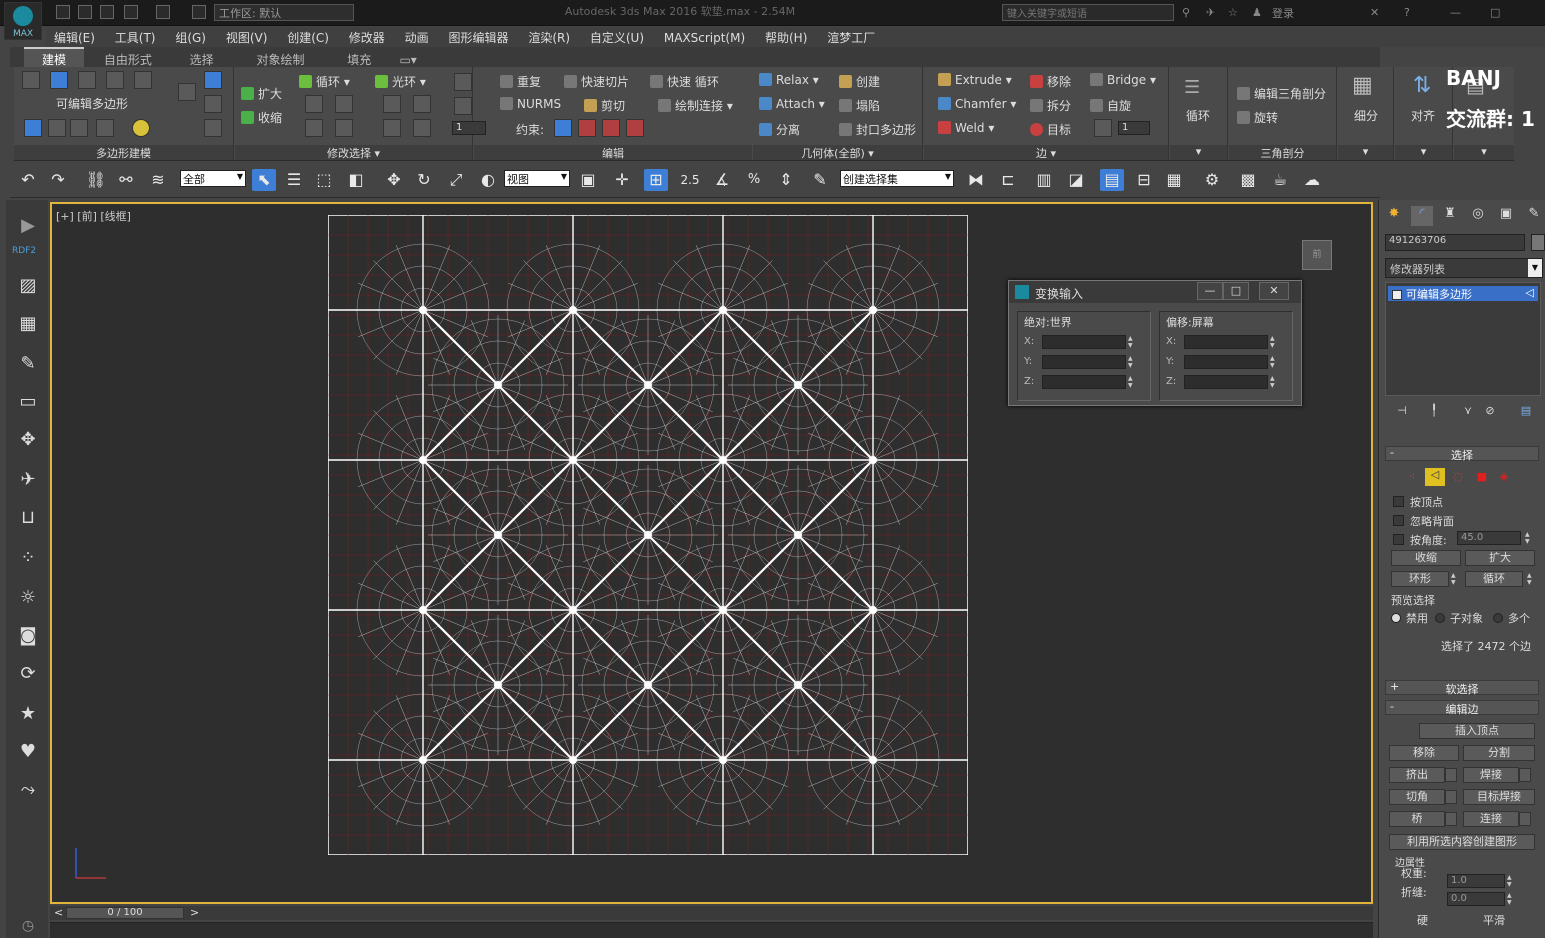 Image resolution: width=1545 pixels, height=938 pixels. Describe the element at coordinates (1144, 180) in the screenshot. I see `schematic-view-icon: ⊟` at that location.